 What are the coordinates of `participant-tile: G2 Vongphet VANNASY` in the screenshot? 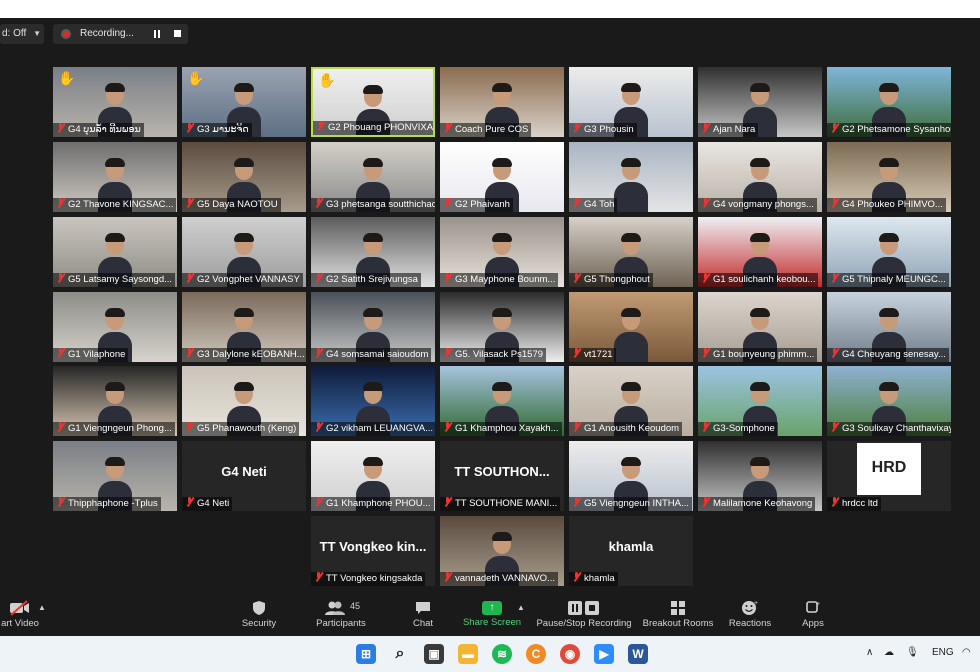 It's located at (244, 252).